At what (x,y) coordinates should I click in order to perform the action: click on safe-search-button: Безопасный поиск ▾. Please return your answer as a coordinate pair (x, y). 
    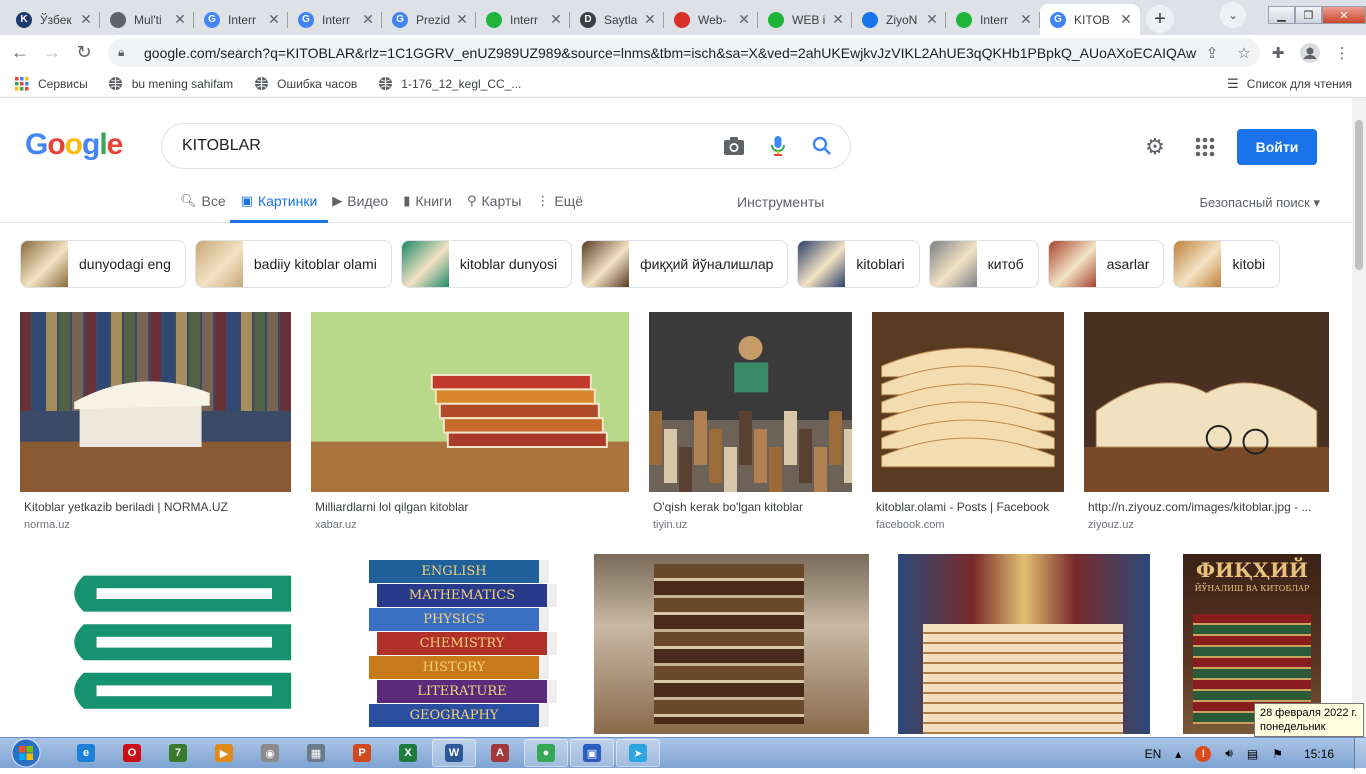
    Looking at the image, I should click on (1259, 203).